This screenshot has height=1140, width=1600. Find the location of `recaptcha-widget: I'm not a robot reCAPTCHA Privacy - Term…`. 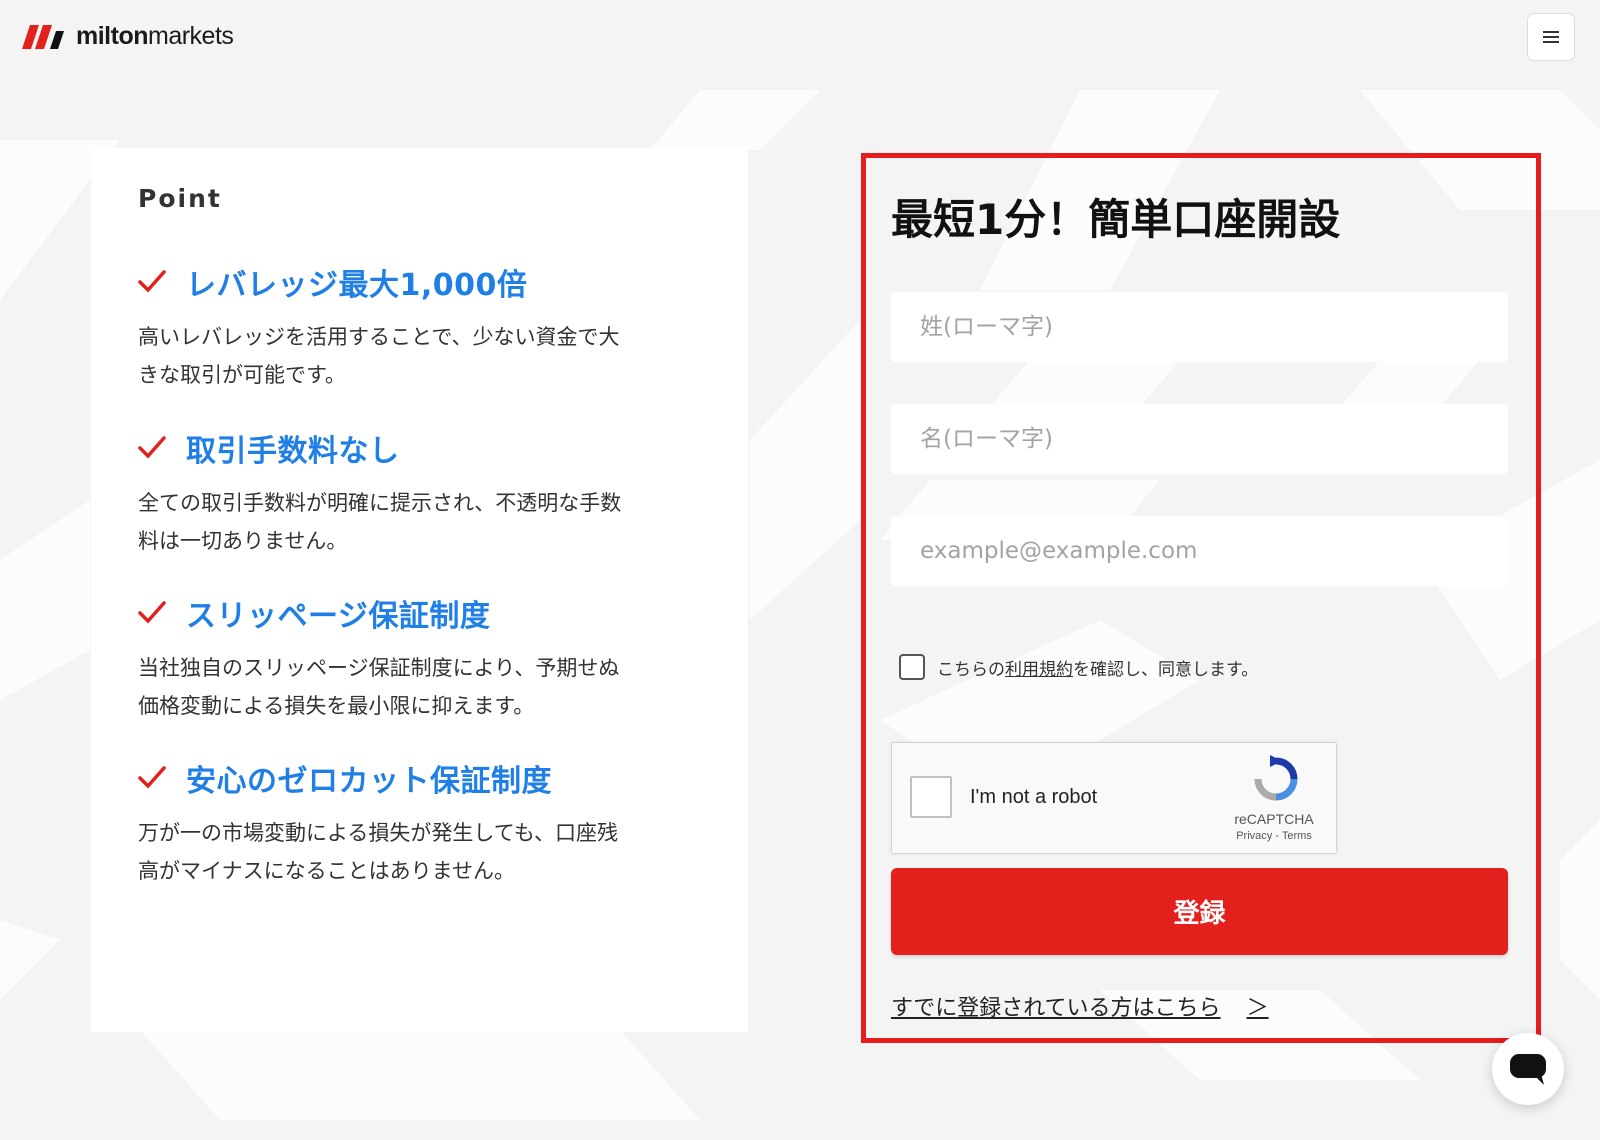

recaptcha-widget: I'm not a robot reCAPTCHA Privacy - Term… is located at coordinates (1114, 798).